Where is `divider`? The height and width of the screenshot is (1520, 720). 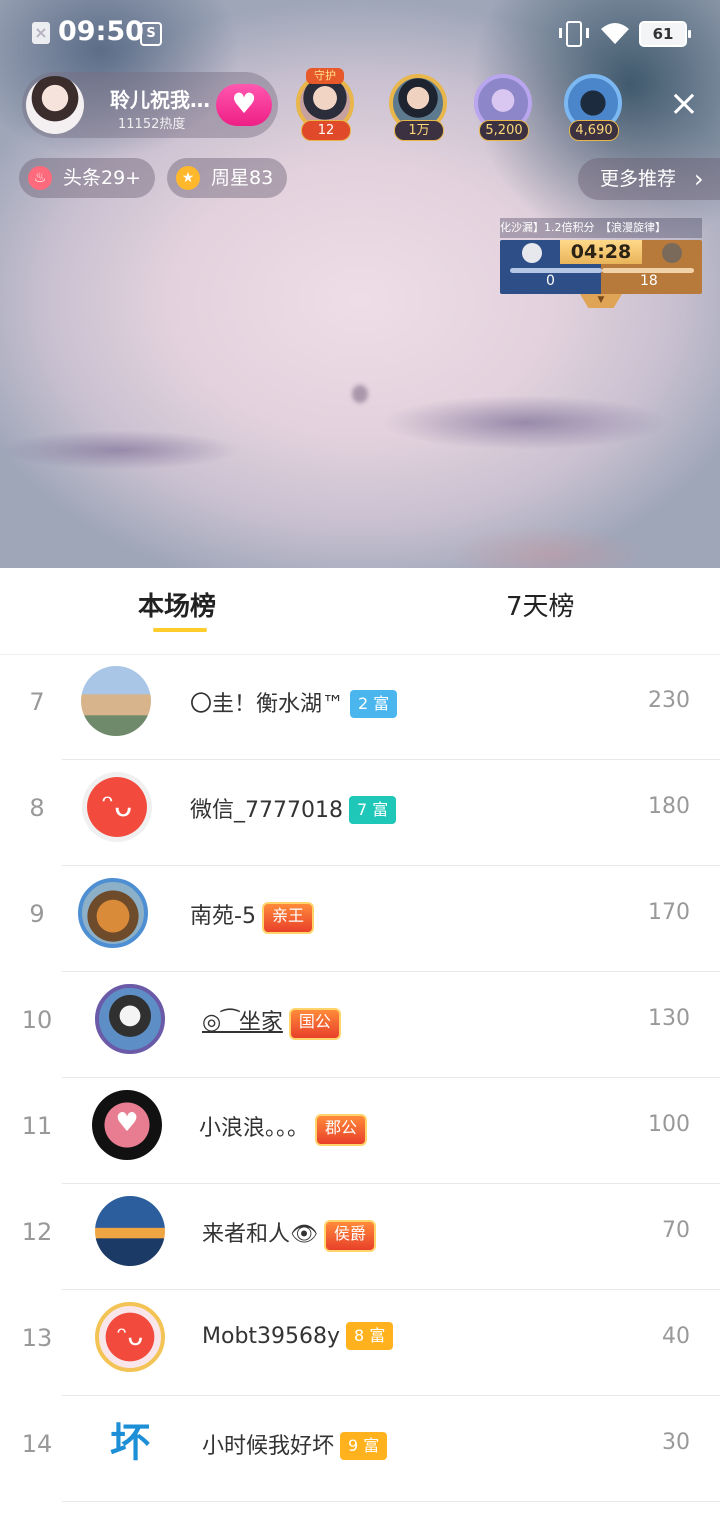 divider is located at coordinates (391, 1501).